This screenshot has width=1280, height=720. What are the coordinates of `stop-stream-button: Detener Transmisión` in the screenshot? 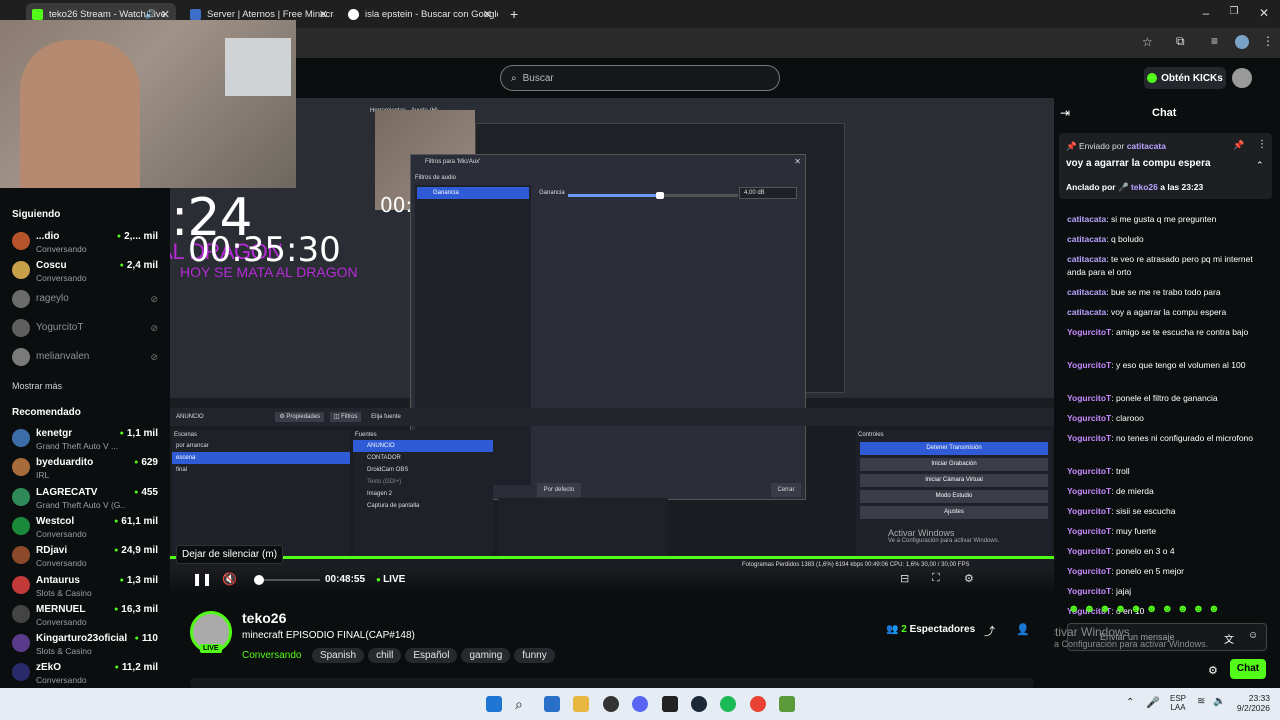 It's located at (954, 448).